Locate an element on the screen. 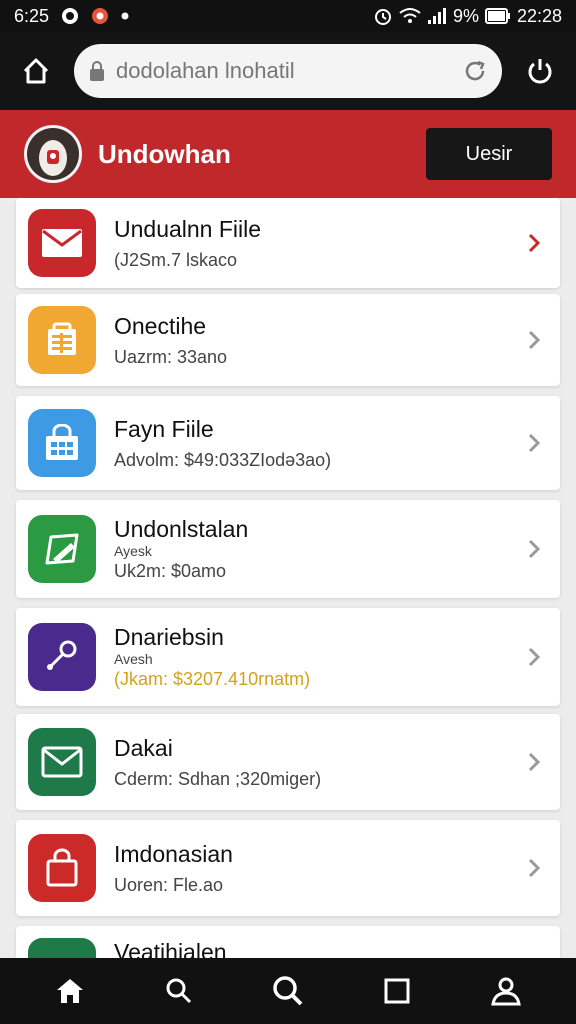  folder-icon is located at coordinates (62, 948).